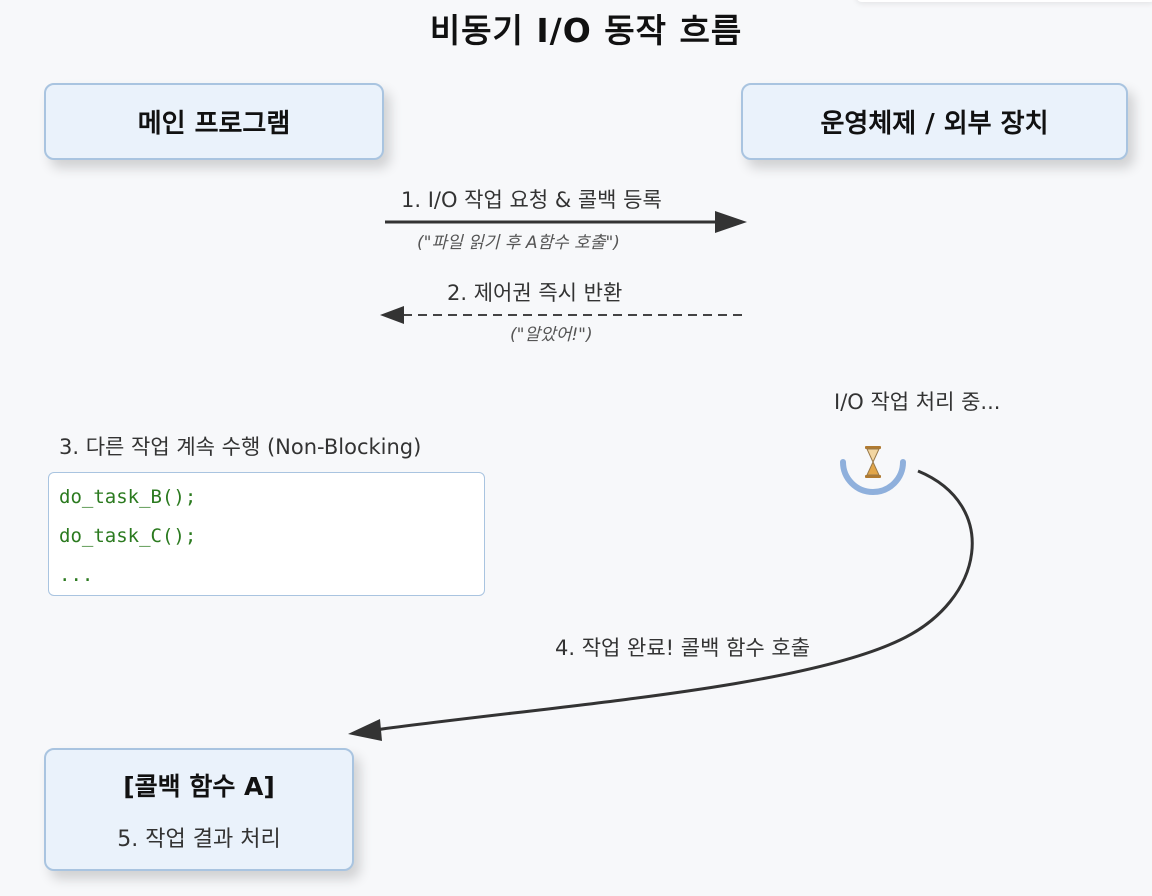  I want to click on callback-title: [콜백 함수 A], so click(199, 786).